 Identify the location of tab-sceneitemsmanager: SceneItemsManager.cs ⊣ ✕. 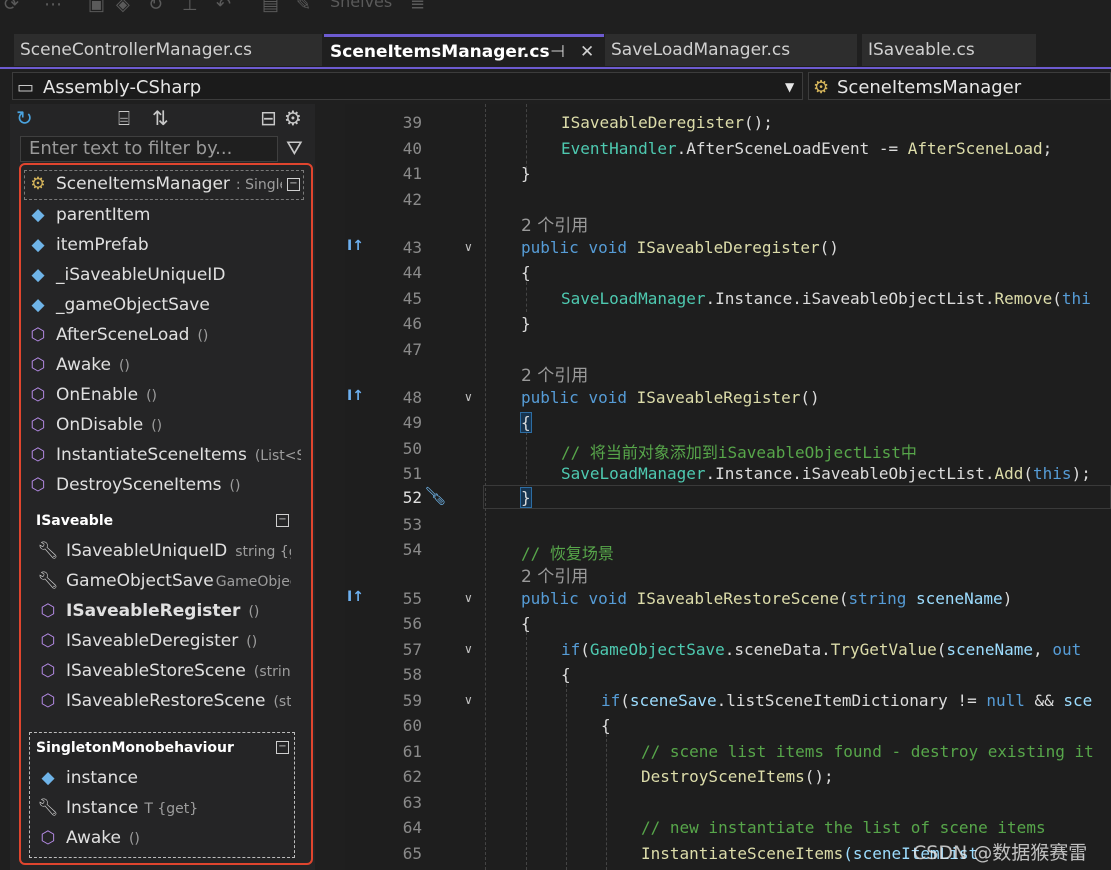
(464, 51).